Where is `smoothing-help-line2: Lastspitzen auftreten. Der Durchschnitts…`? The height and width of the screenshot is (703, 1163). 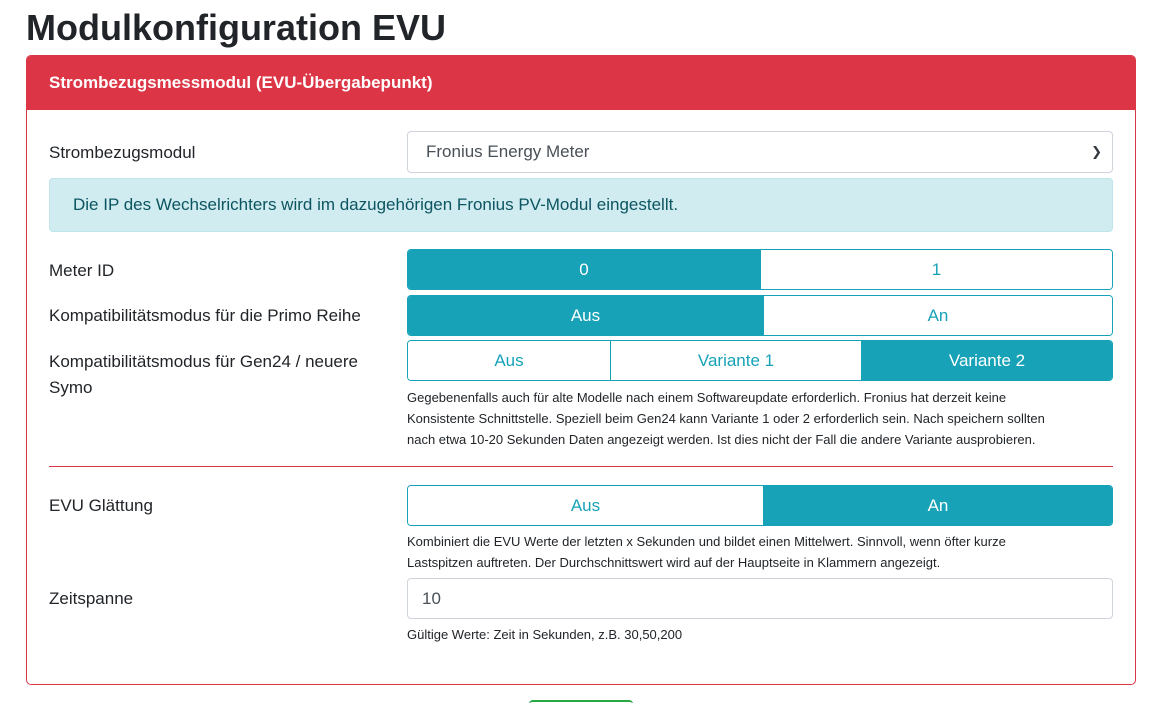
smoothing-help-line2: Lastspitzen auftreten. Der Durchschnitts… is located at coordinates (674, 562).